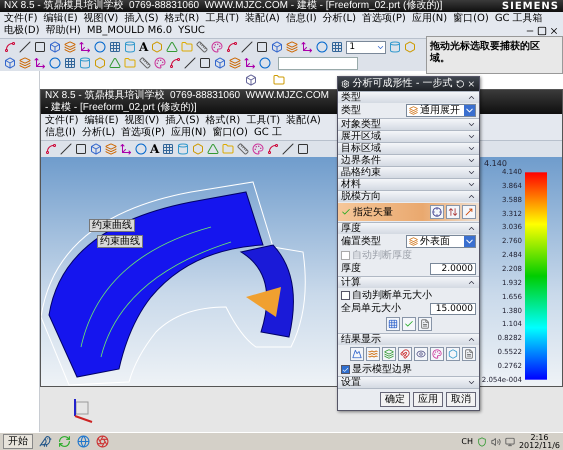  Describe the element at coordinates (172, 47) in the screenshot. I see `triangle-icon` at that location.